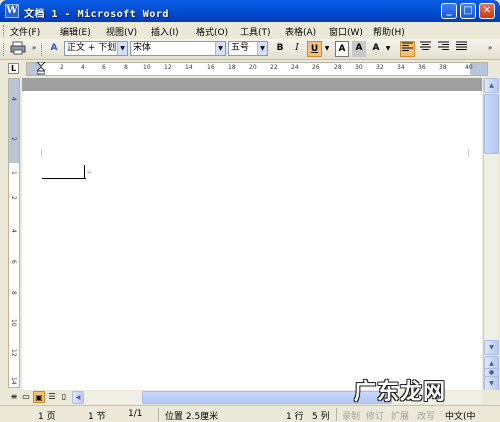  I want to click on vruler-number: 14, so click(13, 381).